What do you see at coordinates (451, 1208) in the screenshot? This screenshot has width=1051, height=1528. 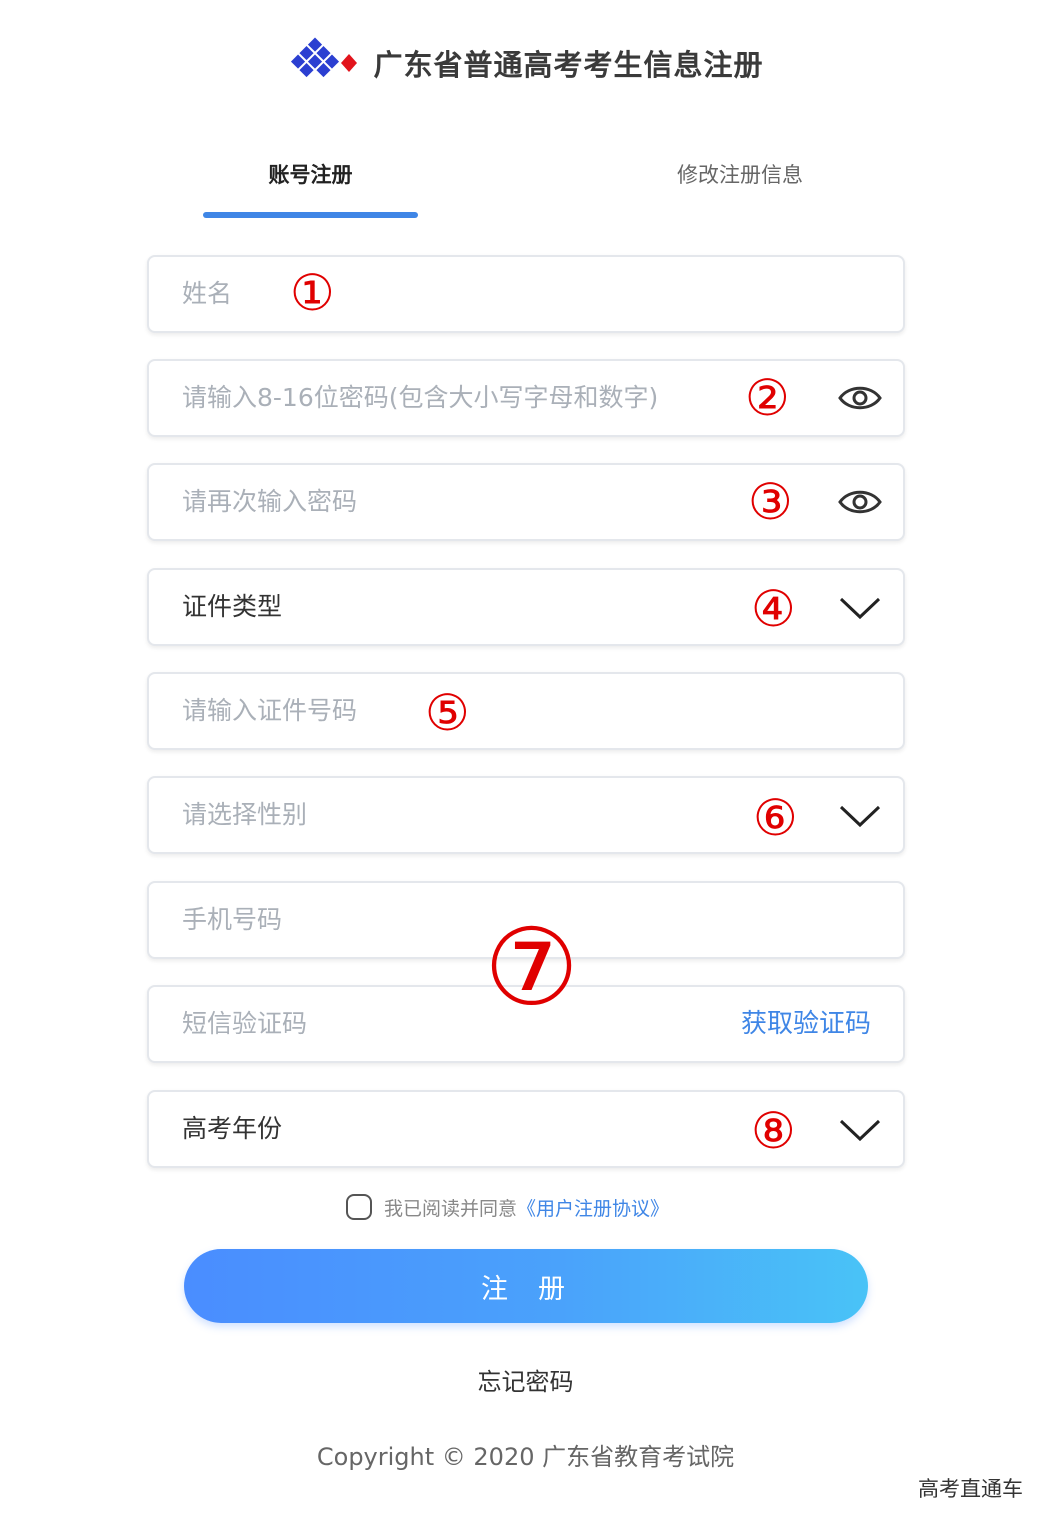 I see `agreement-text: 我已阅读并同意` at bounding box center [451, 1208].